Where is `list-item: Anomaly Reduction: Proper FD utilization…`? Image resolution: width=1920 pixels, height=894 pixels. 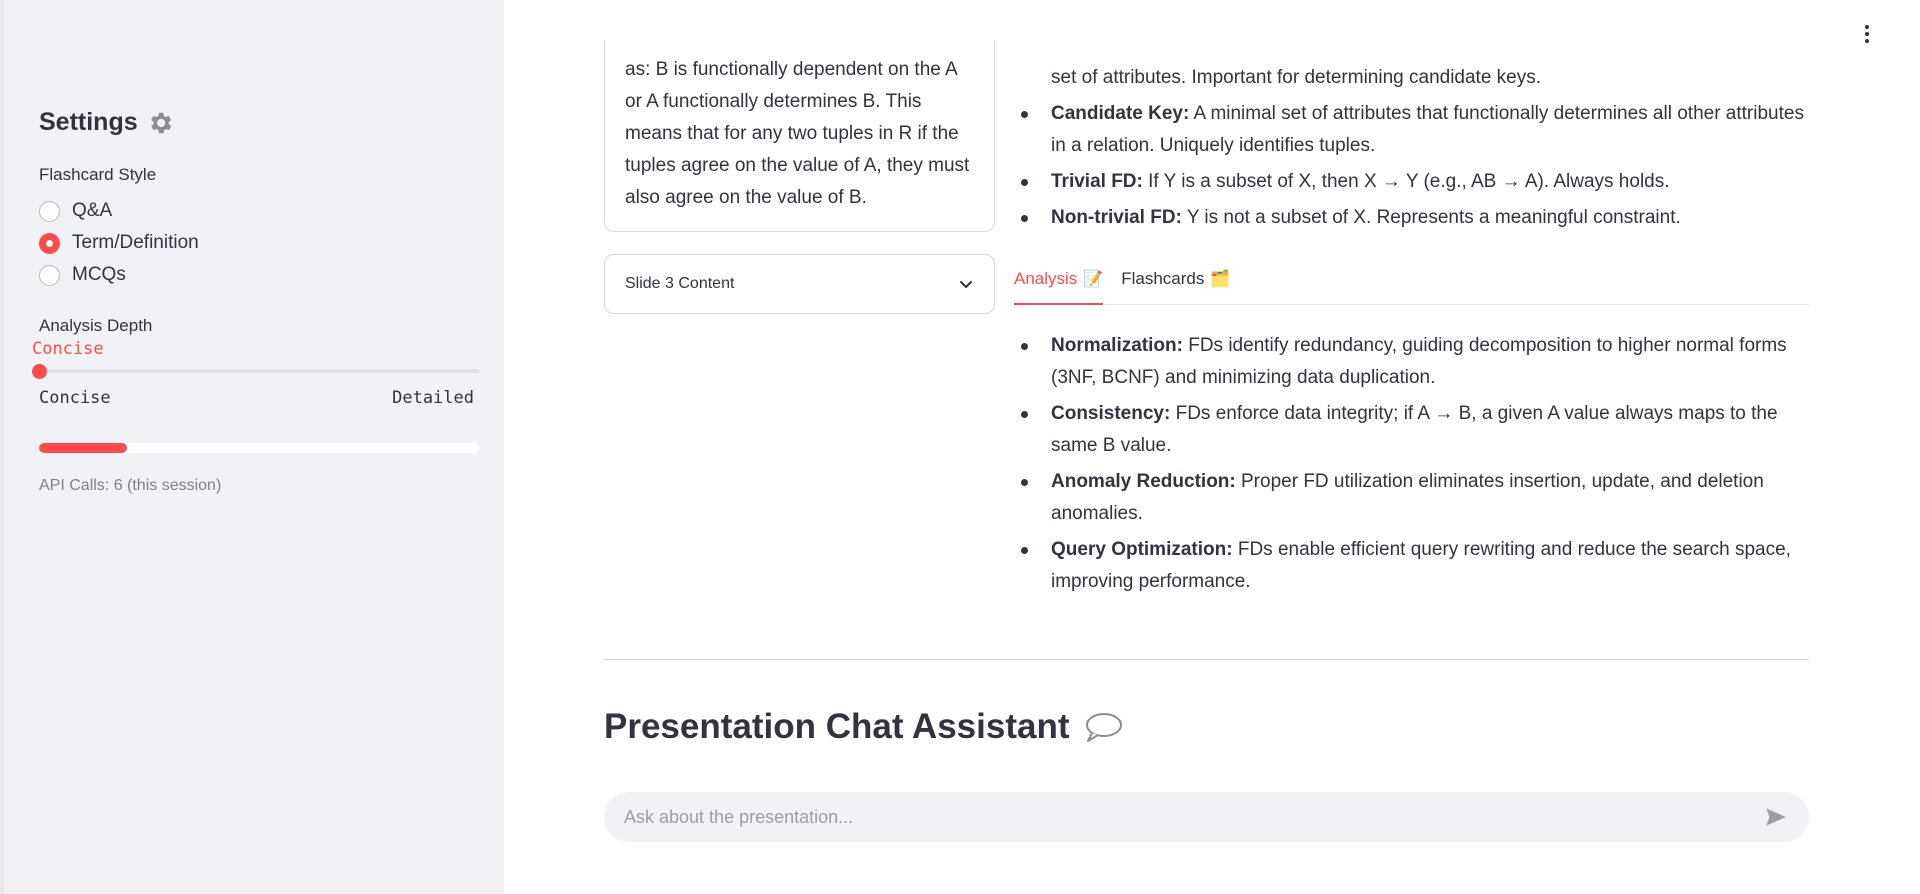 list-item: Anomaly Reduction: Proper FD utilization… is located at coordinates (1411, 498).